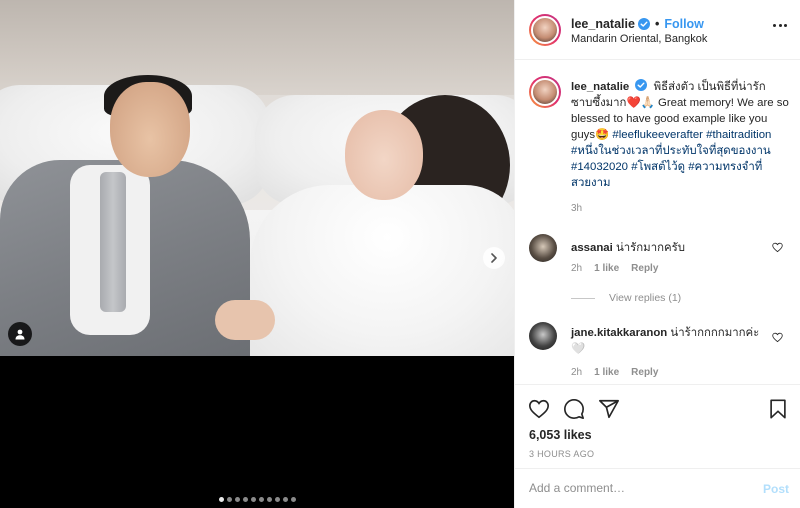  What do you see at coordinates (574, 409) in the screenshot?
I see `comment-icon` at bounding box center [574, 409].